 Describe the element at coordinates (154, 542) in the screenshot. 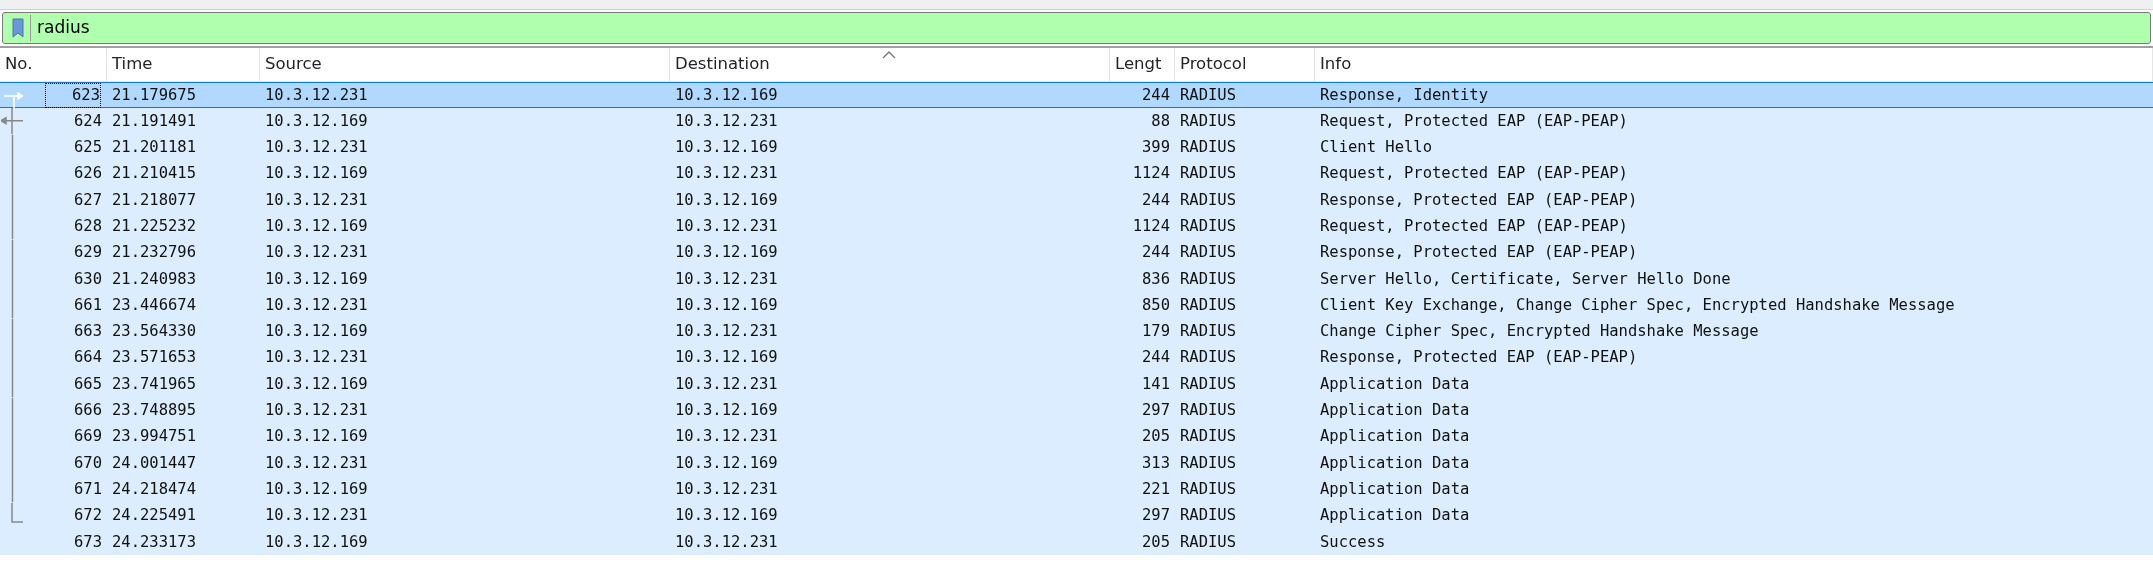

I see `table-cell-text: 24.233173` at that location.